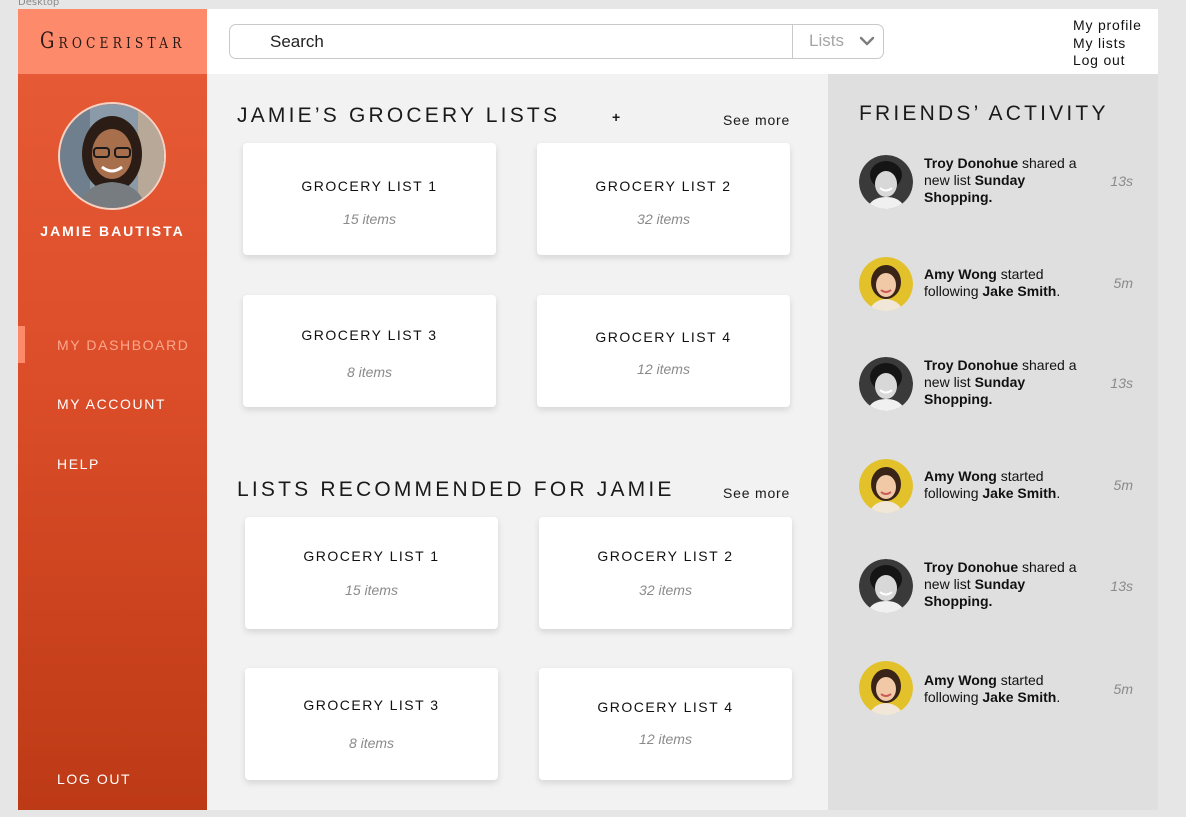 The height and width of the screenshot is (817, 1186). What do you see at coordinates (456, 489) in the screenshot?
I see `recommended-title: LISTS RECOMMENDED FOR JAMIE` at bounding box center [456, 489].